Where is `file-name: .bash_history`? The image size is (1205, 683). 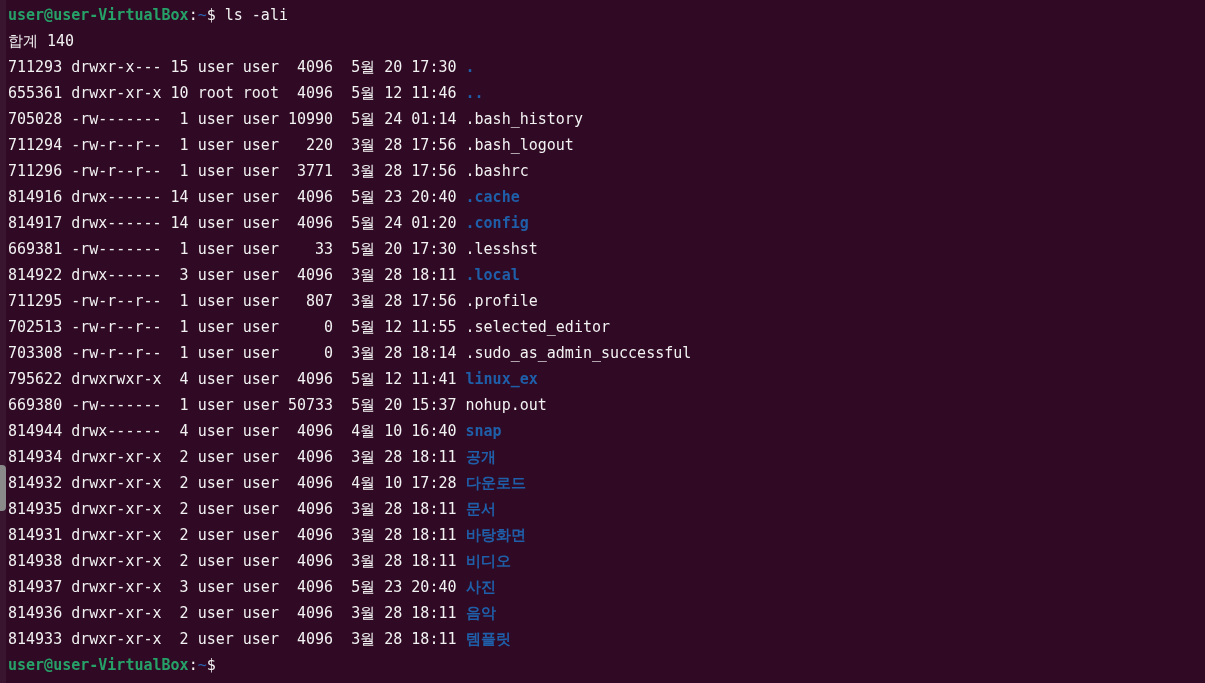 file-name: .bash_history is located at coordinates (524, 119).